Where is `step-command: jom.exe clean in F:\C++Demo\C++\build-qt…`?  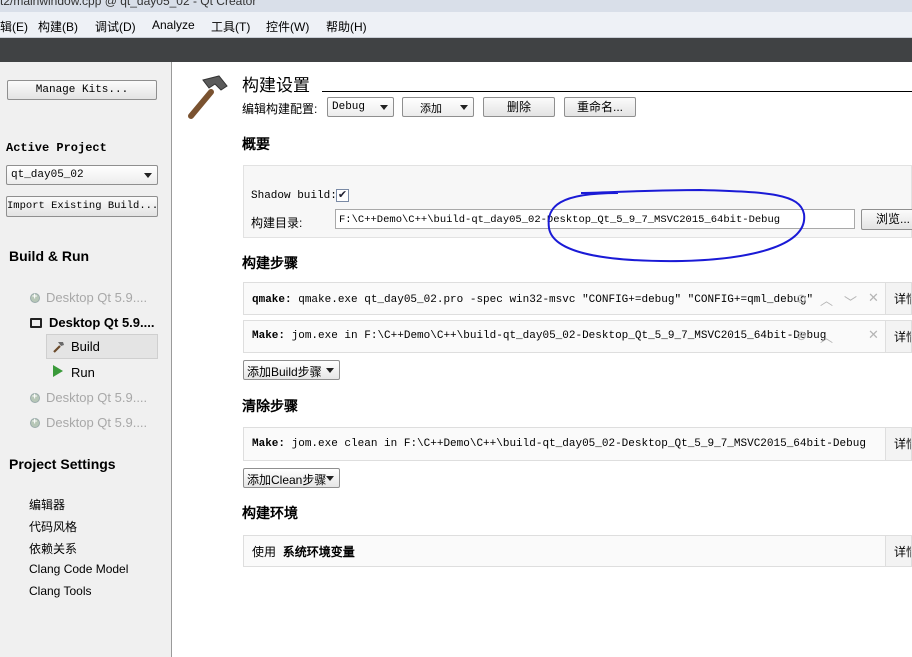
step-command: jom.exe clean in F:\C++Demo\C++\build-qt… is located at coordinates (578, 444).